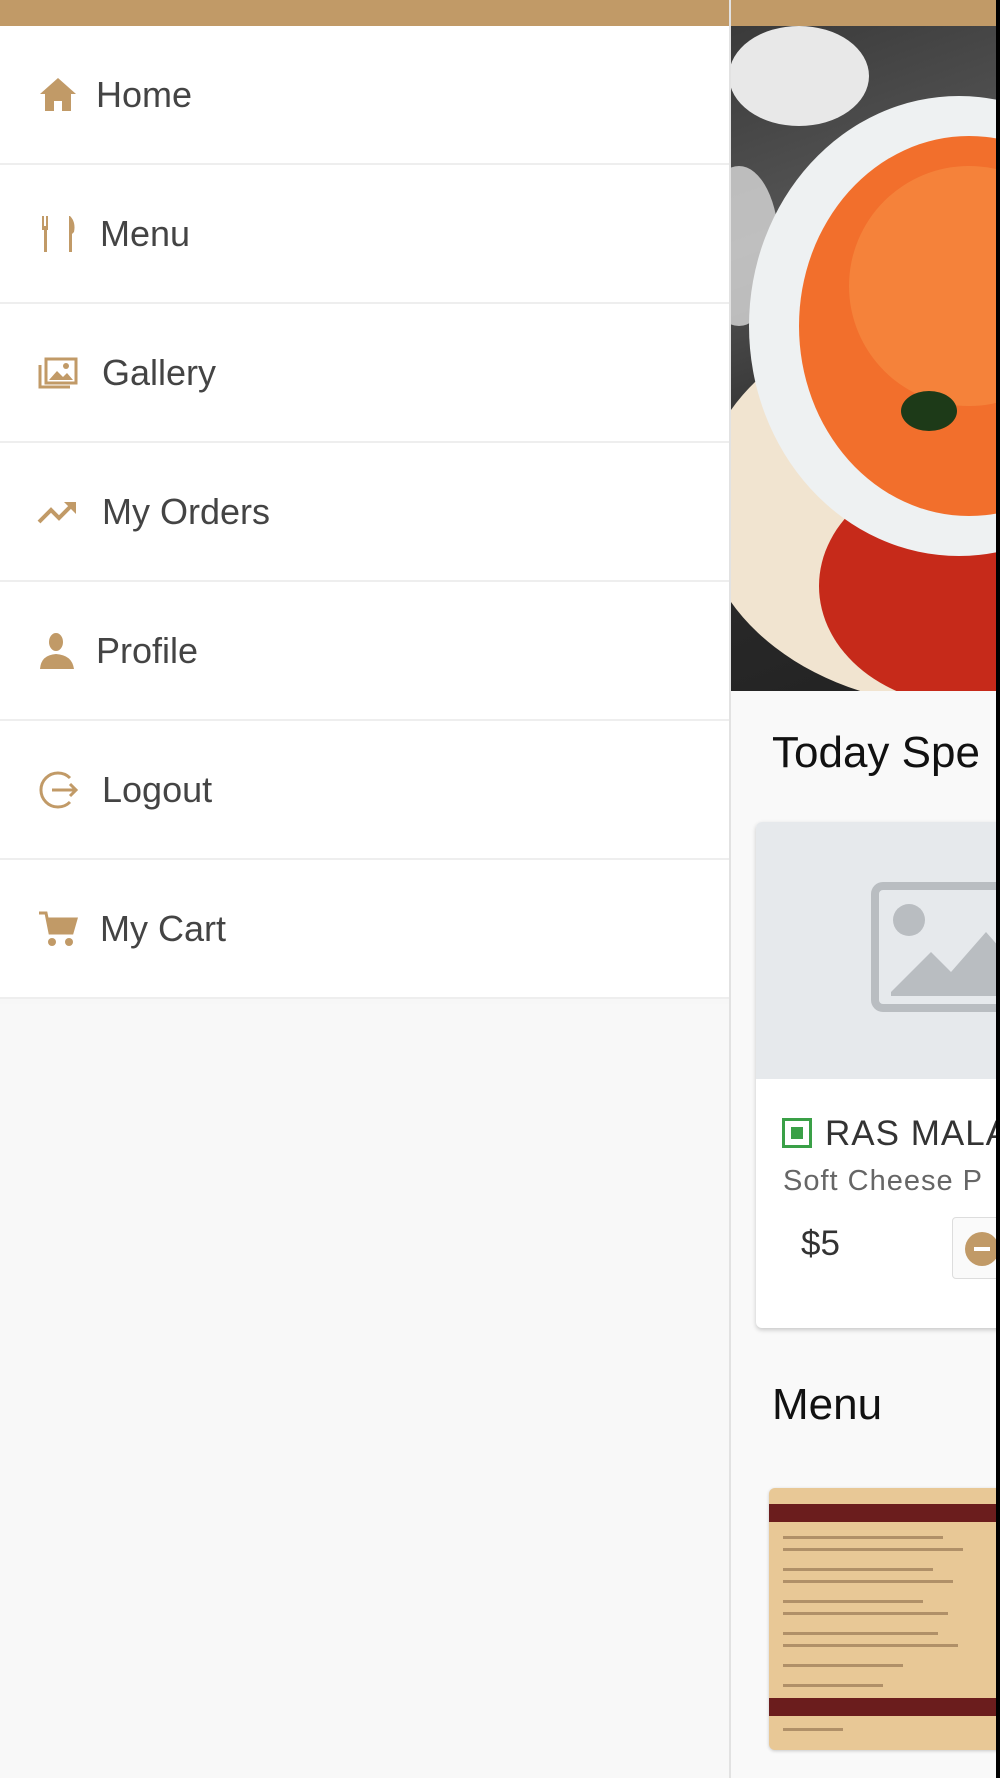  What do you see at coordinates (58, 790) in the screenshot?
I see `logout-icon` at bounding box center [58, 790].